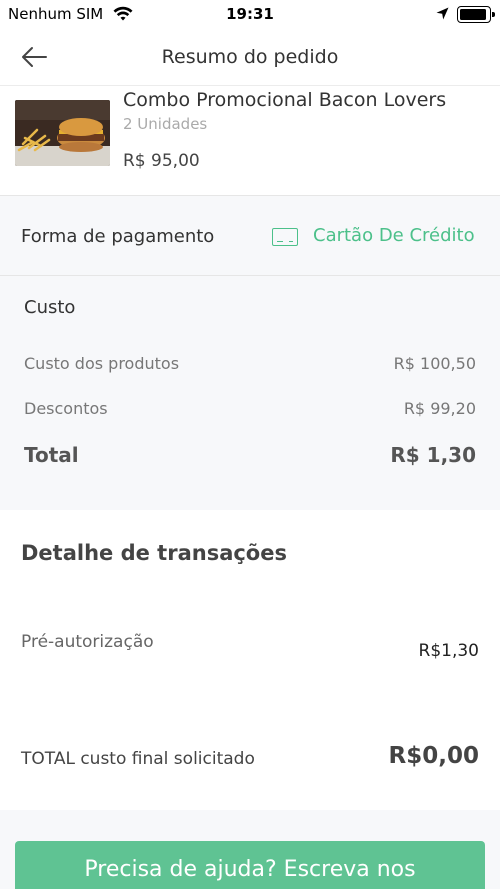 The height and width of the screenshot is (889, 500). I want to click on clock: 19:31, so click(250, 14).